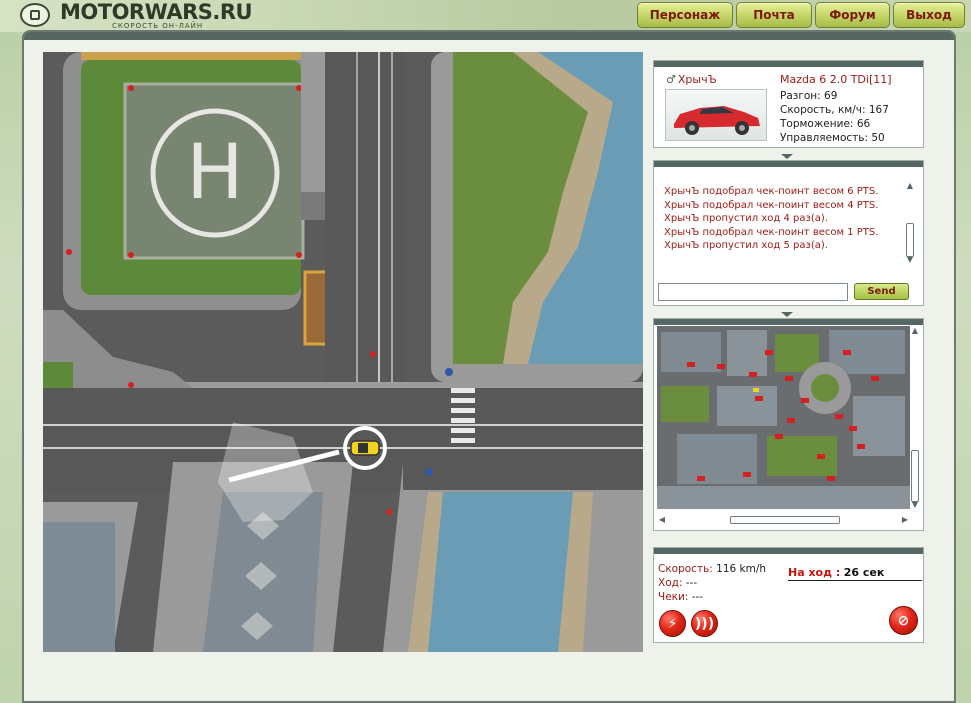  What do you see at coordinates (158, 26) in the screenshot?
I see `site-tagline: СКОРОСТЬ ОН-ЛАЙН` at bounding box center [158, 26].